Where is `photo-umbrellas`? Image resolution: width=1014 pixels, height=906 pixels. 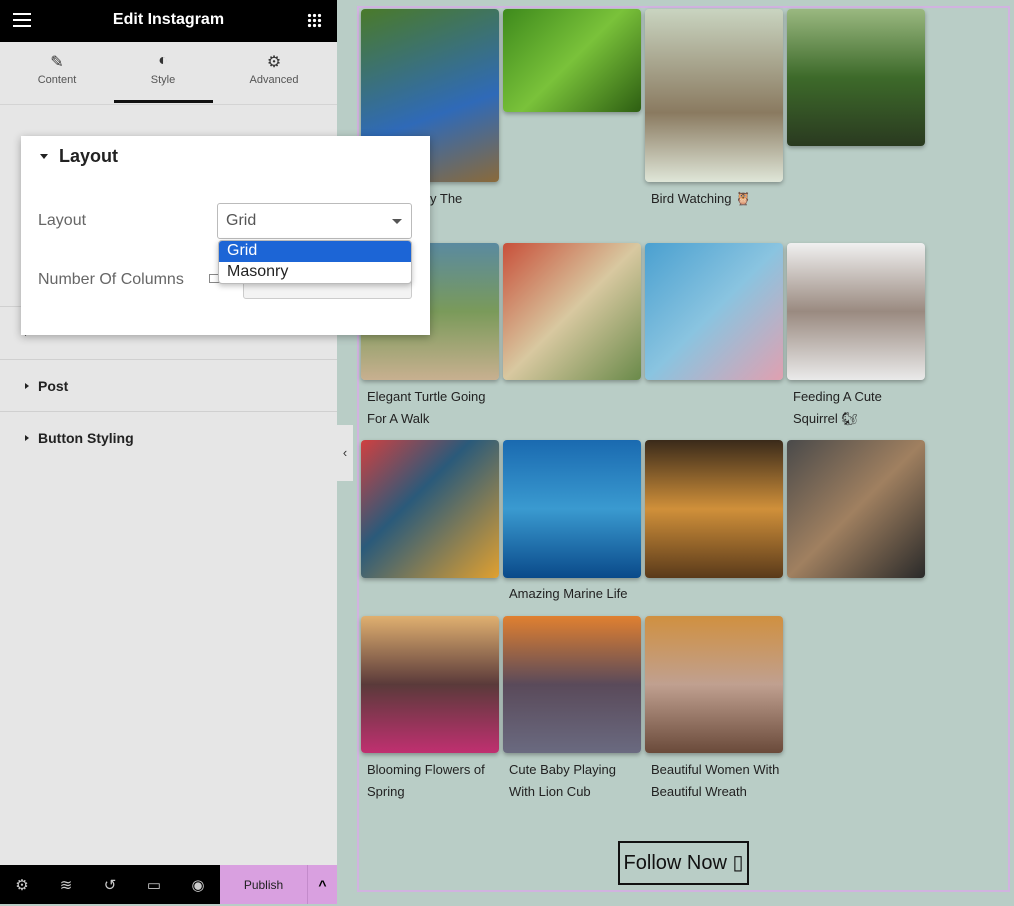
photo-umbrellas is located at coordinates (430, 509).